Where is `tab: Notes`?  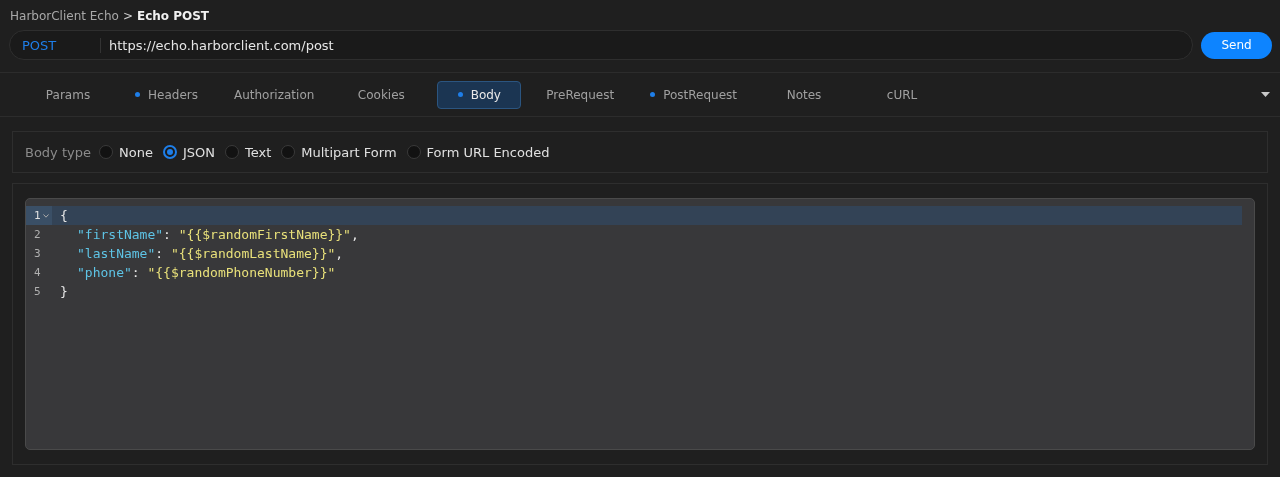 tab: Notes is located at coordinates (804, 94).